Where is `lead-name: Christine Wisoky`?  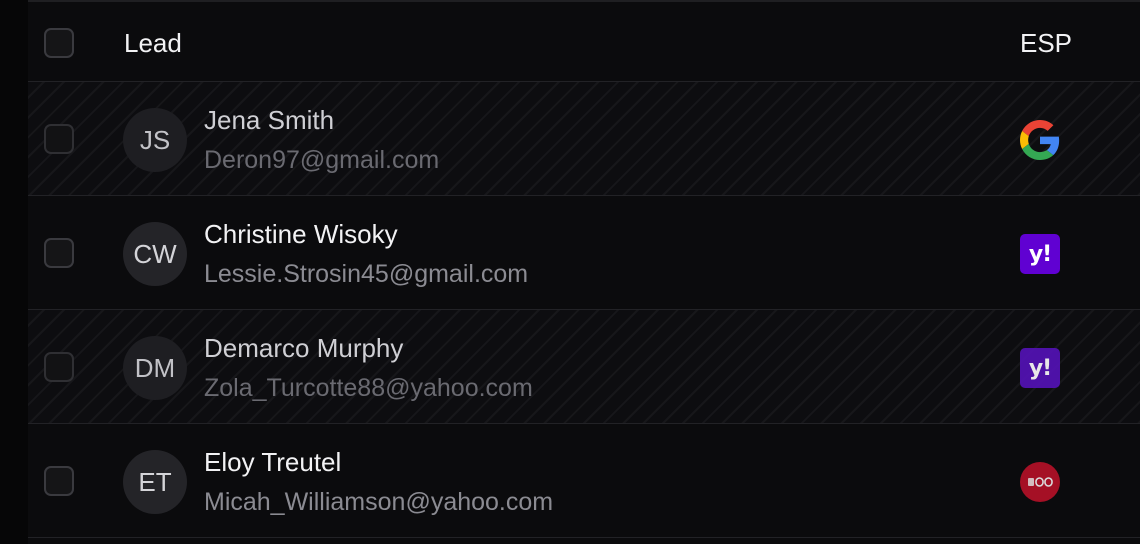
lead-name: Christine Wisoky is located at coordinates (301, 234).